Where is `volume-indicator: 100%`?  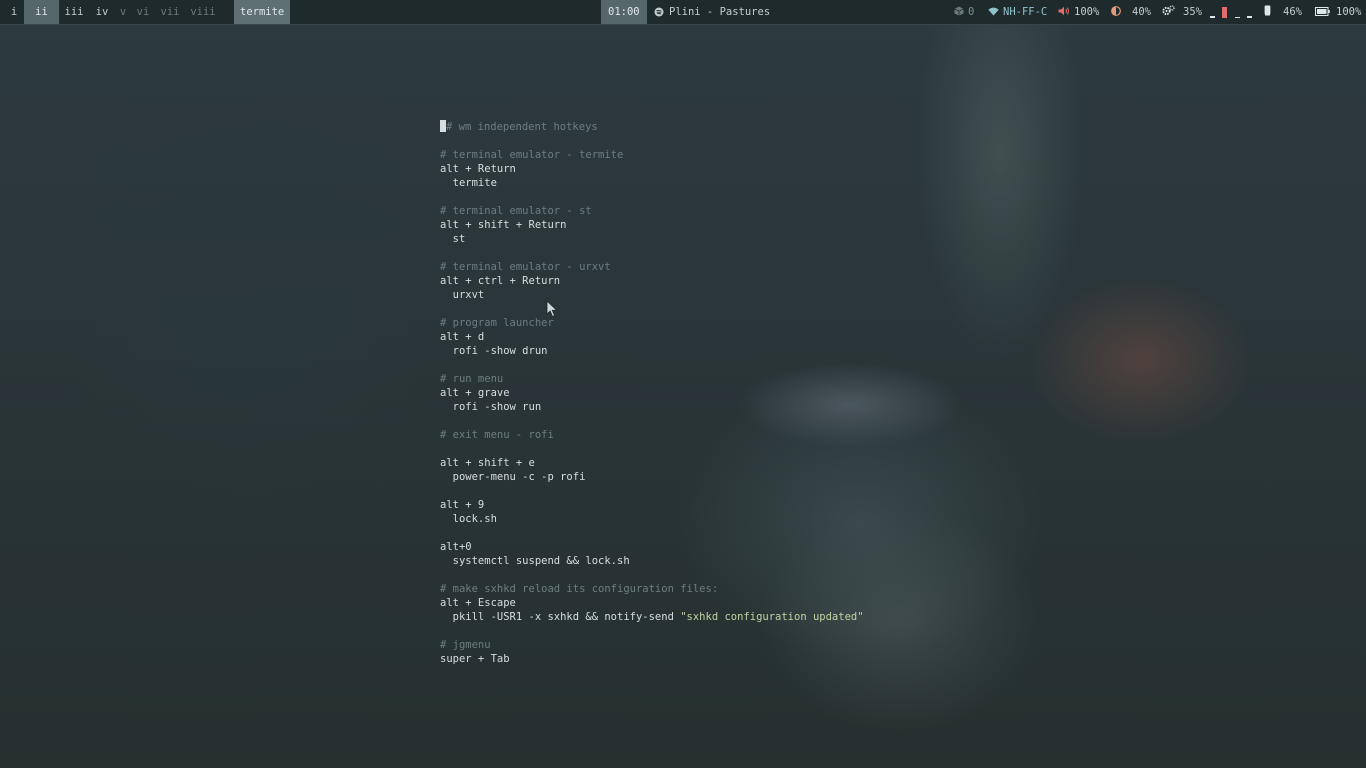
volume-indicator: 100% is located at coordinates (1078, 12).